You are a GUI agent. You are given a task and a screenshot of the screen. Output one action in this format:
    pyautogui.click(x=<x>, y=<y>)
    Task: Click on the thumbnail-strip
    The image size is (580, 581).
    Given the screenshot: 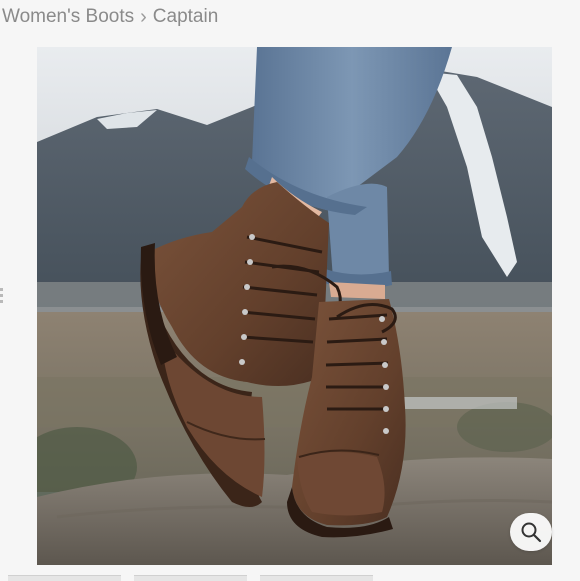 What is the action you would take?
    pyautogui.click(x=290, y=578)
    